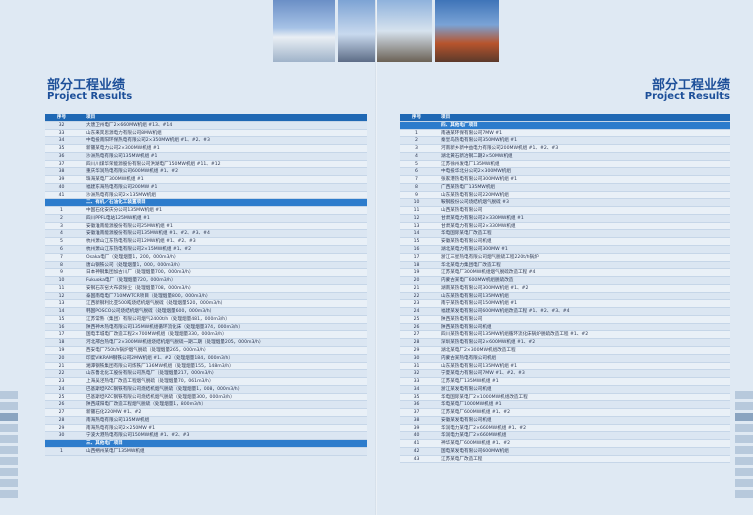  Describe the element at coordinates (206, 227) in the screenshot. I see `table-row: 3 安徽淮南能源股份有限公司25MW机组 #1` at that location.